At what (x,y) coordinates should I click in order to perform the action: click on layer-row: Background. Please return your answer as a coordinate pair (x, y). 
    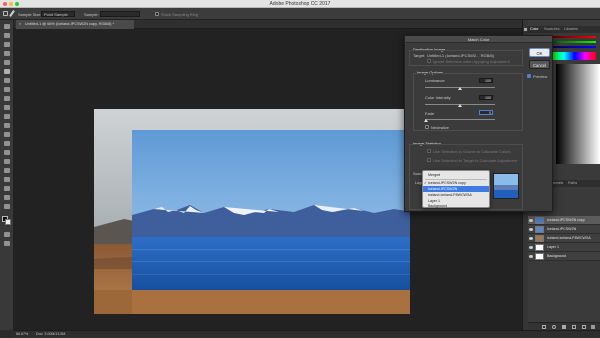
    Looking at the image, I should click on (564, 256).